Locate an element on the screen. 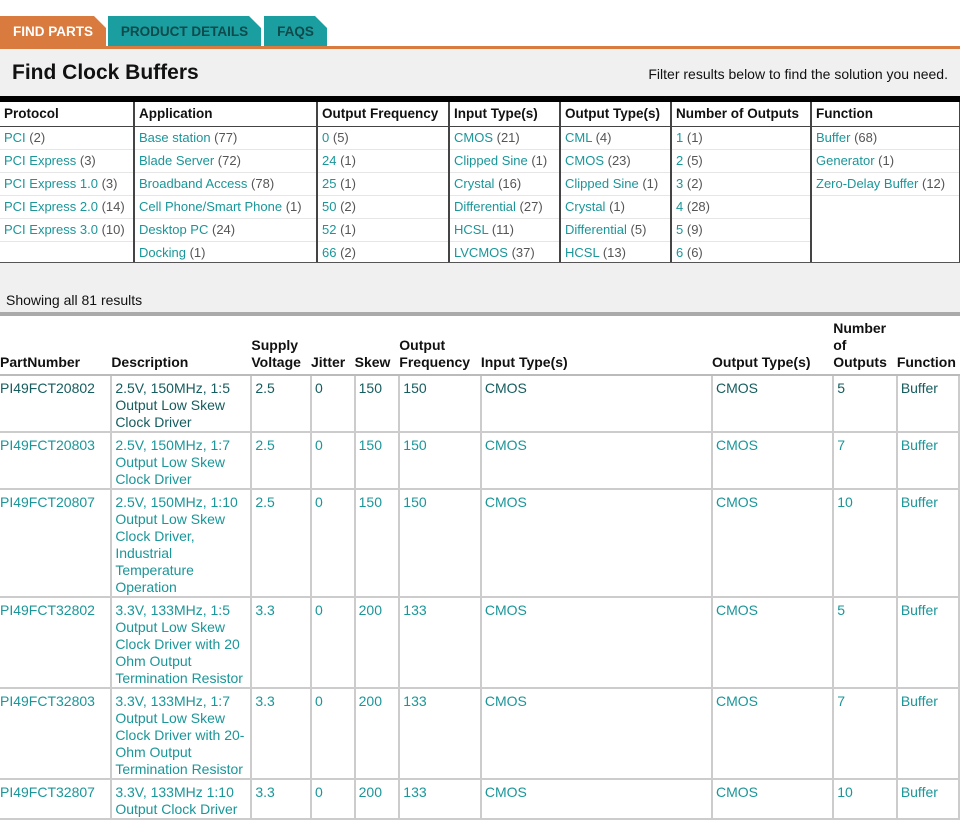 Image resolution: width=960 pixels, height=830 pixels. facet-option: PCI Express (3) is located at coordinates (66, 161).